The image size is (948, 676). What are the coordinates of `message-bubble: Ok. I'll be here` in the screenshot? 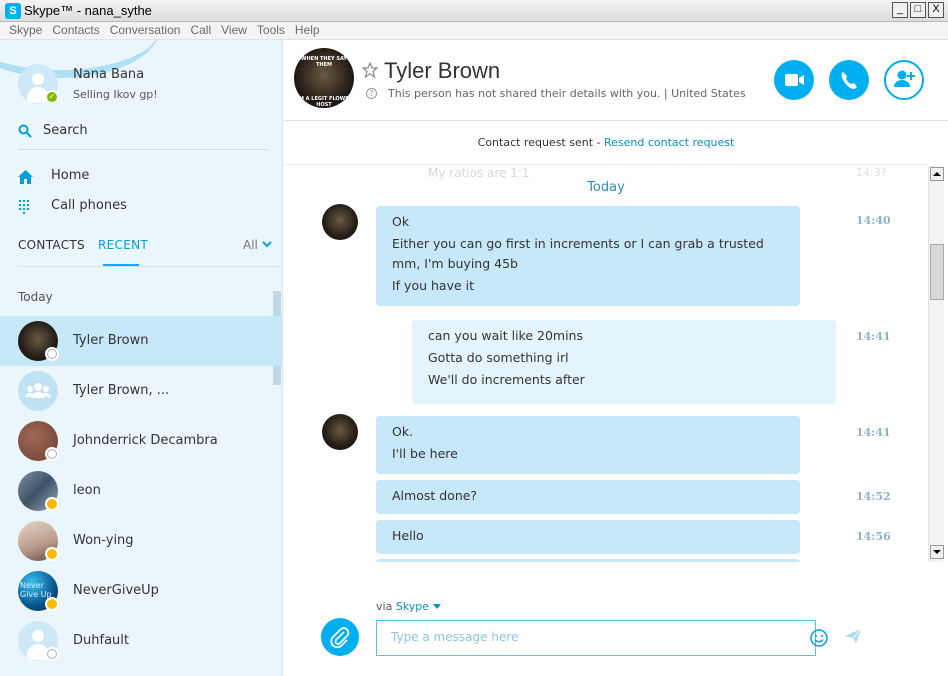 It's located at (588, 445).